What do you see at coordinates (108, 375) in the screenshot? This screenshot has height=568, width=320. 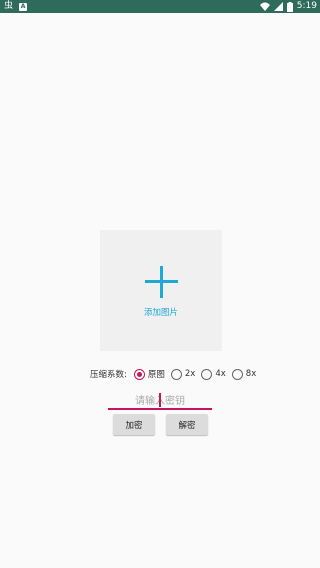 I see `compression-label: 压缩系数:` at bounding box center [108, 375].